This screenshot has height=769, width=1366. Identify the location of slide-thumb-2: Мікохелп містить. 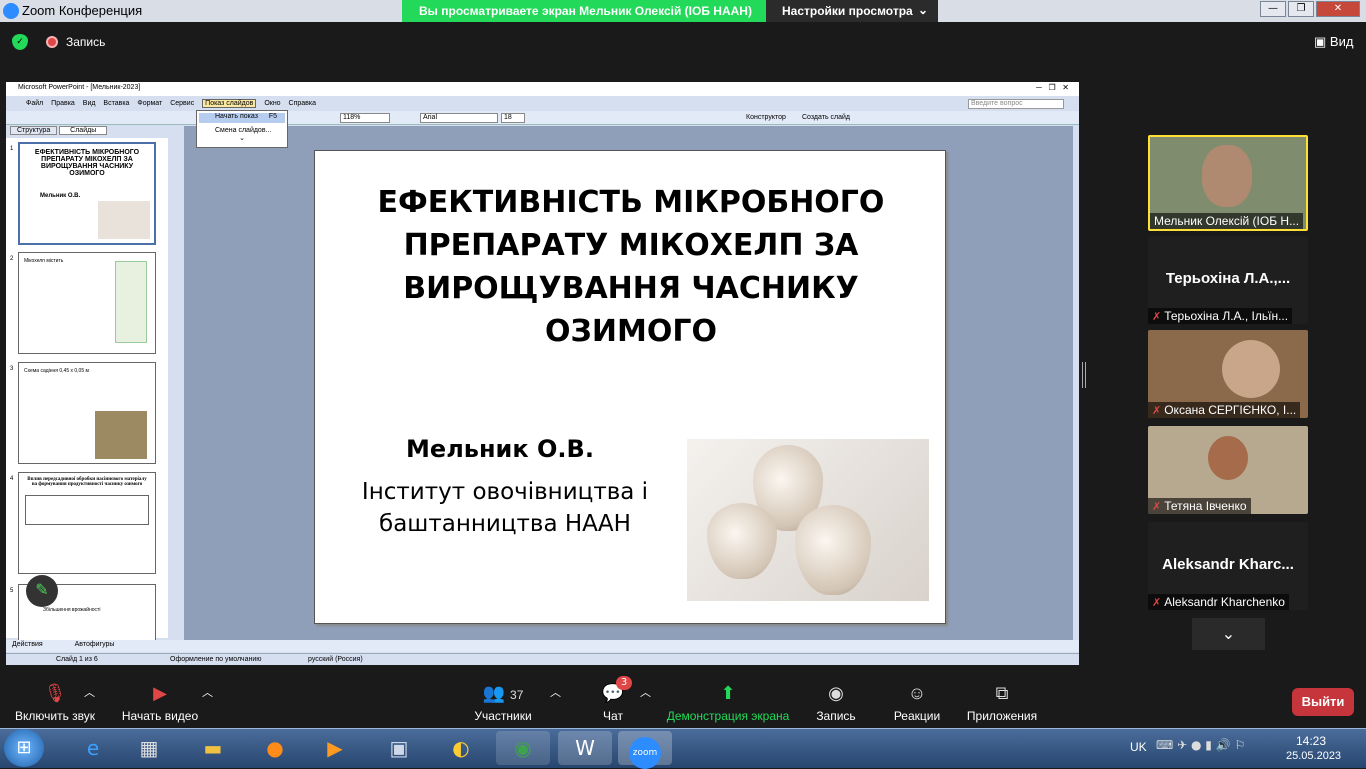
(87, 303).